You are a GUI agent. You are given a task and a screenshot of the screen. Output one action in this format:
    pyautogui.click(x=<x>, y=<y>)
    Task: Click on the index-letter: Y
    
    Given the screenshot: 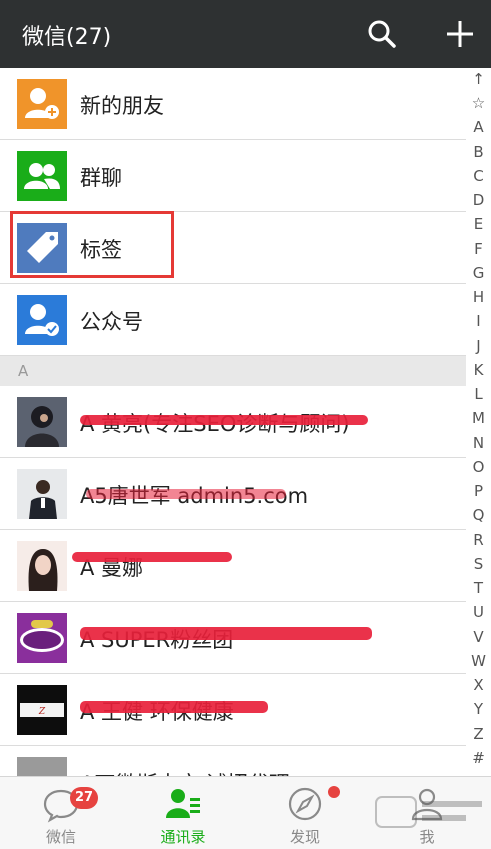 What is the action you would take?
    pyautogui.click(x=478, y=709)
    